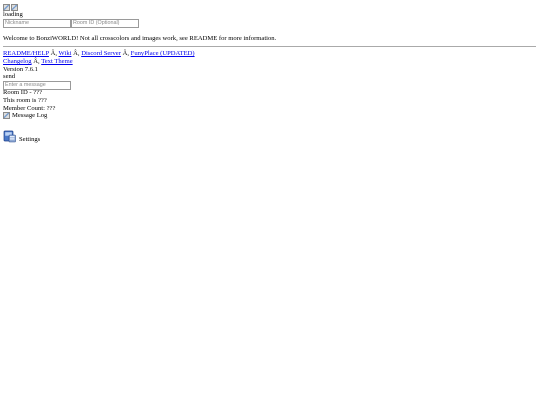  Describe the element at coordinates (17, 61) in the screenshot. I see `link-changelog: Changelog` at that location.